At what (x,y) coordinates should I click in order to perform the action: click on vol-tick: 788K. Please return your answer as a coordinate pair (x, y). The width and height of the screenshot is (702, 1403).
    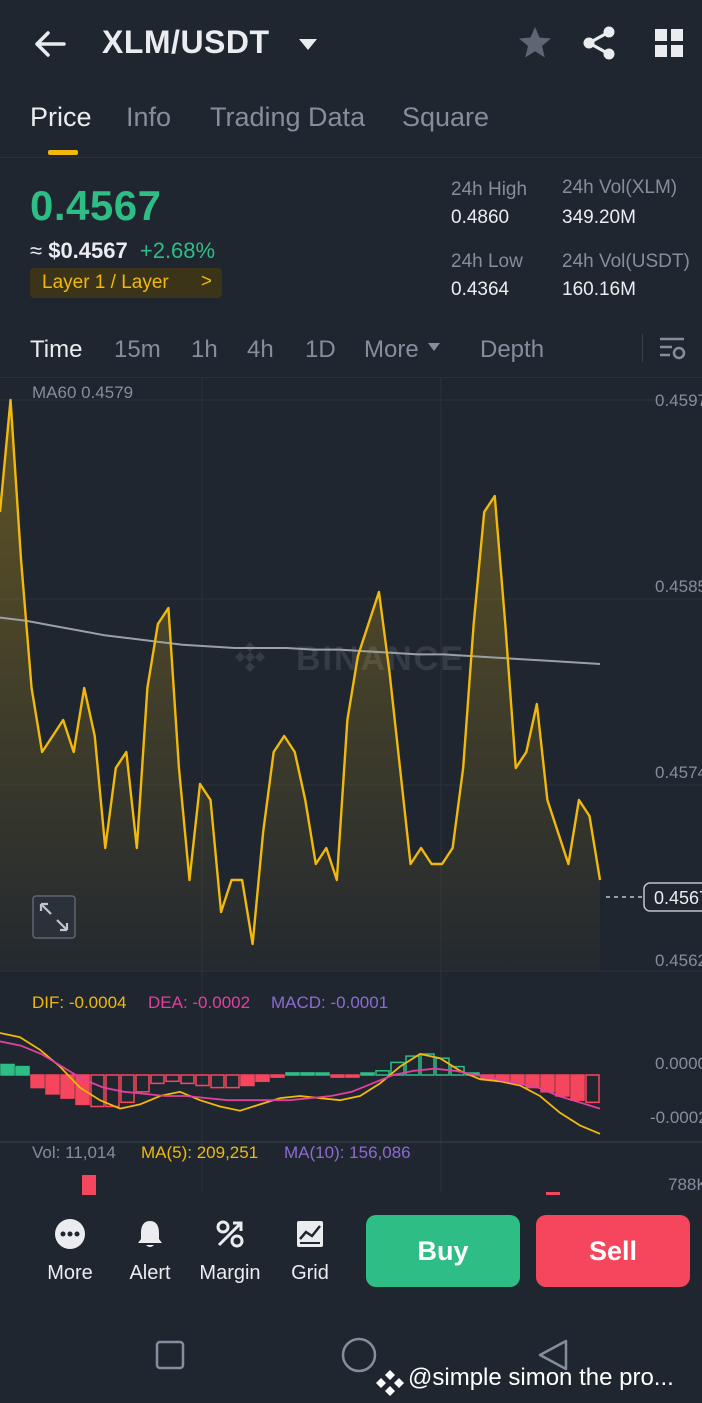
    Looking at the image, I should click on (685, 1184).